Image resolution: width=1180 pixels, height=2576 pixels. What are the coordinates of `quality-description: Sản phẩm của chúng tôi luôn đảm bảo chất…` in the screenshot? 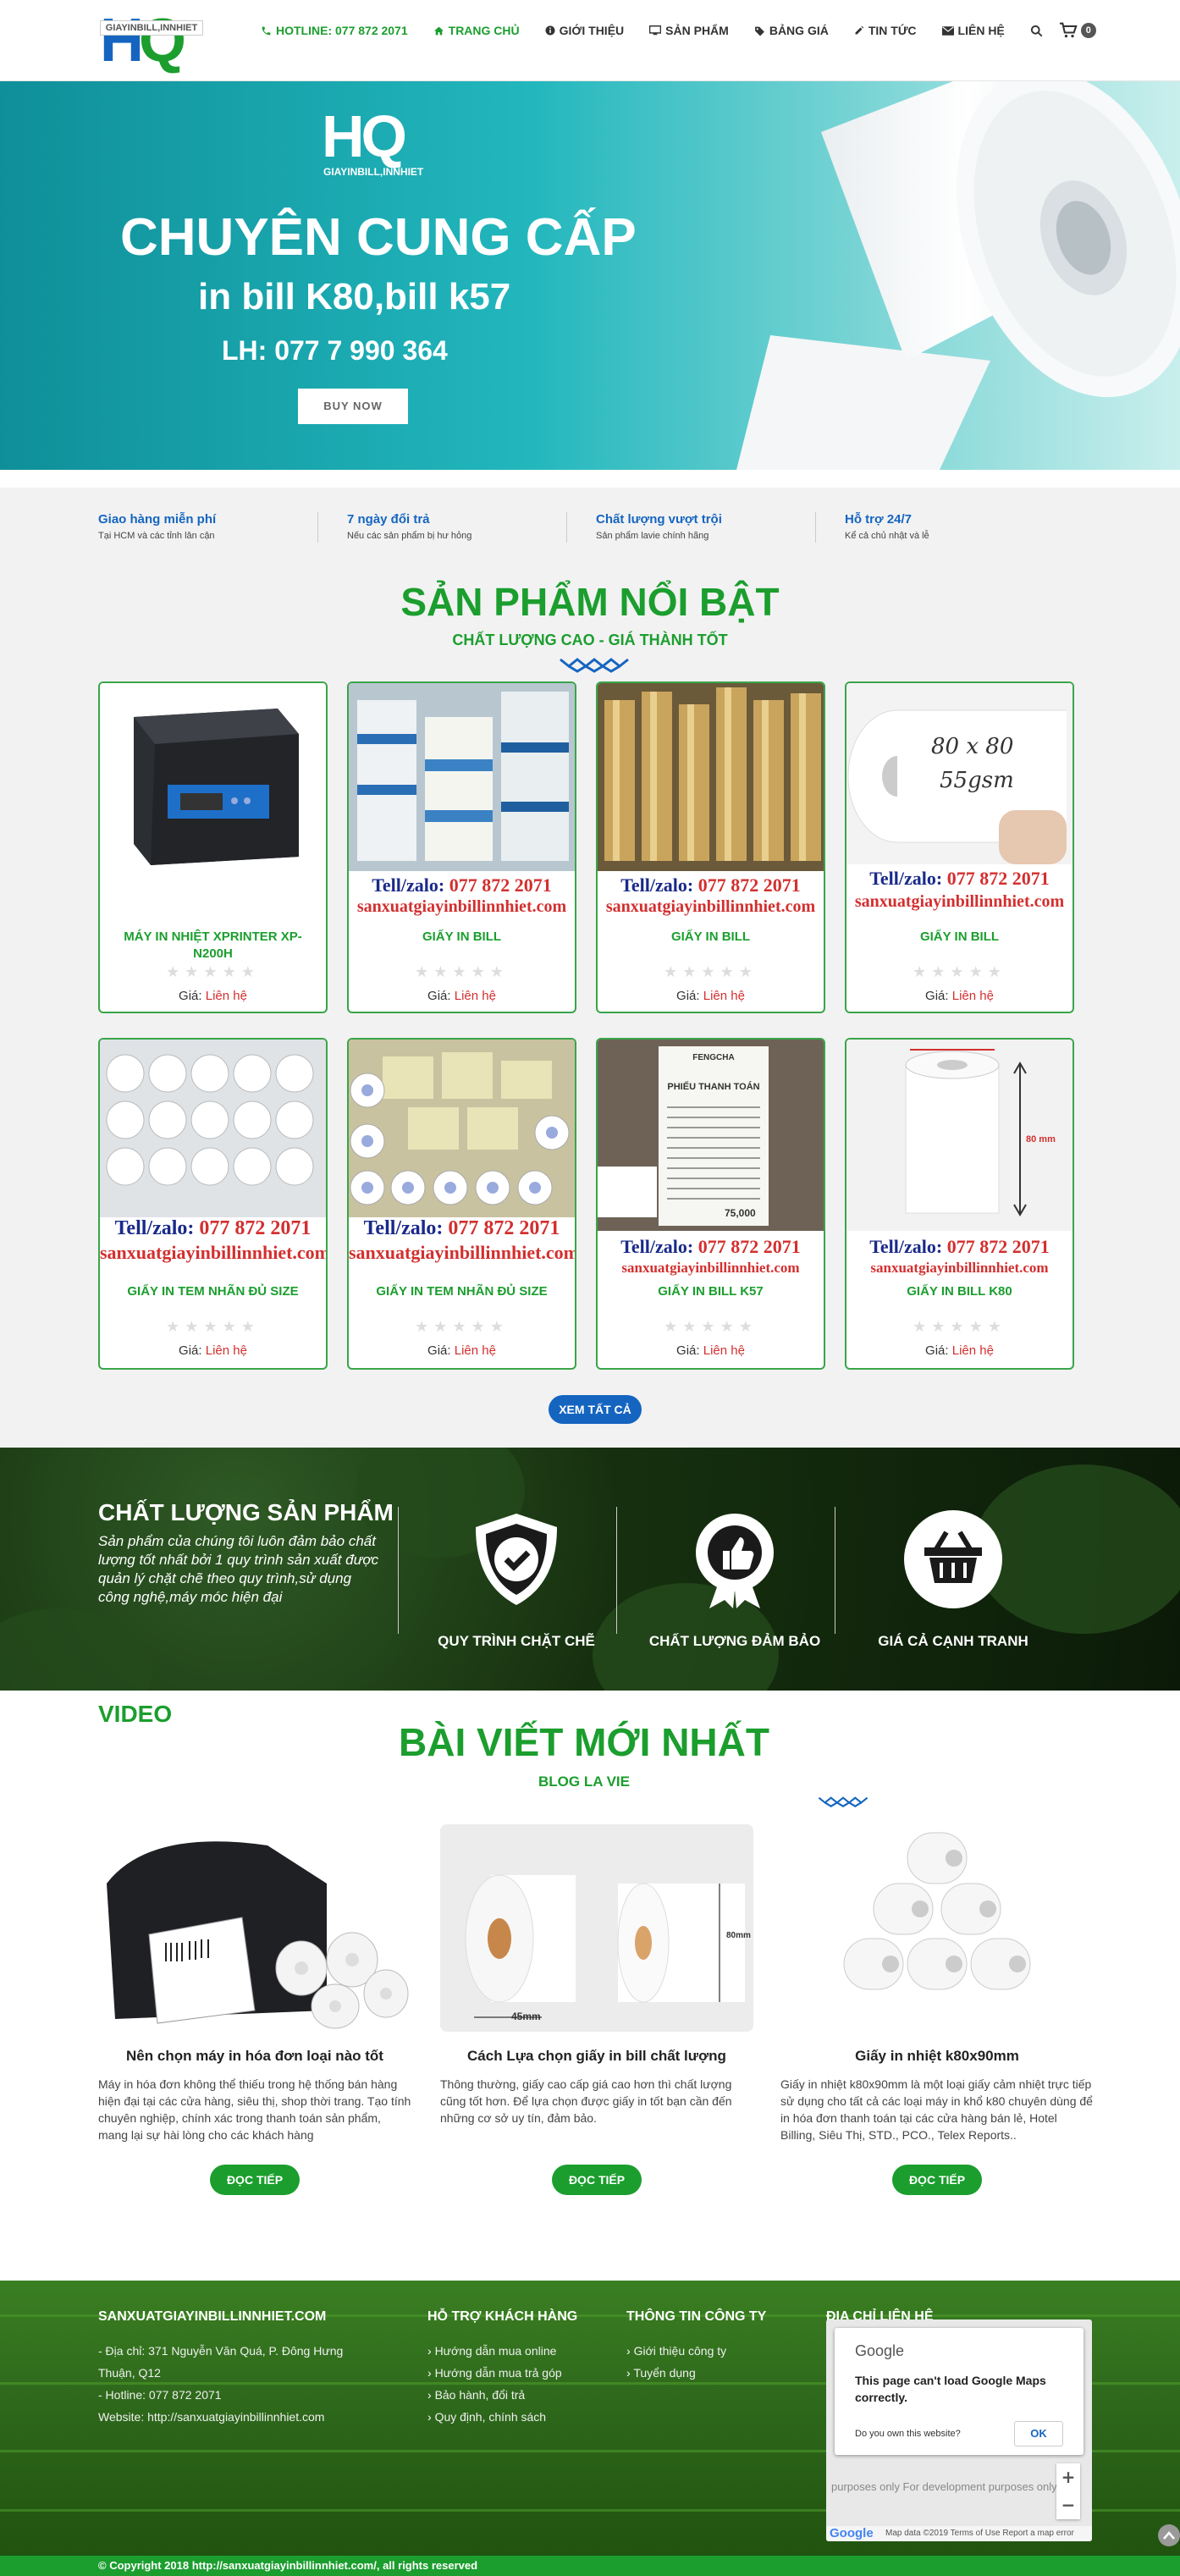 It's located at (238, 1569).